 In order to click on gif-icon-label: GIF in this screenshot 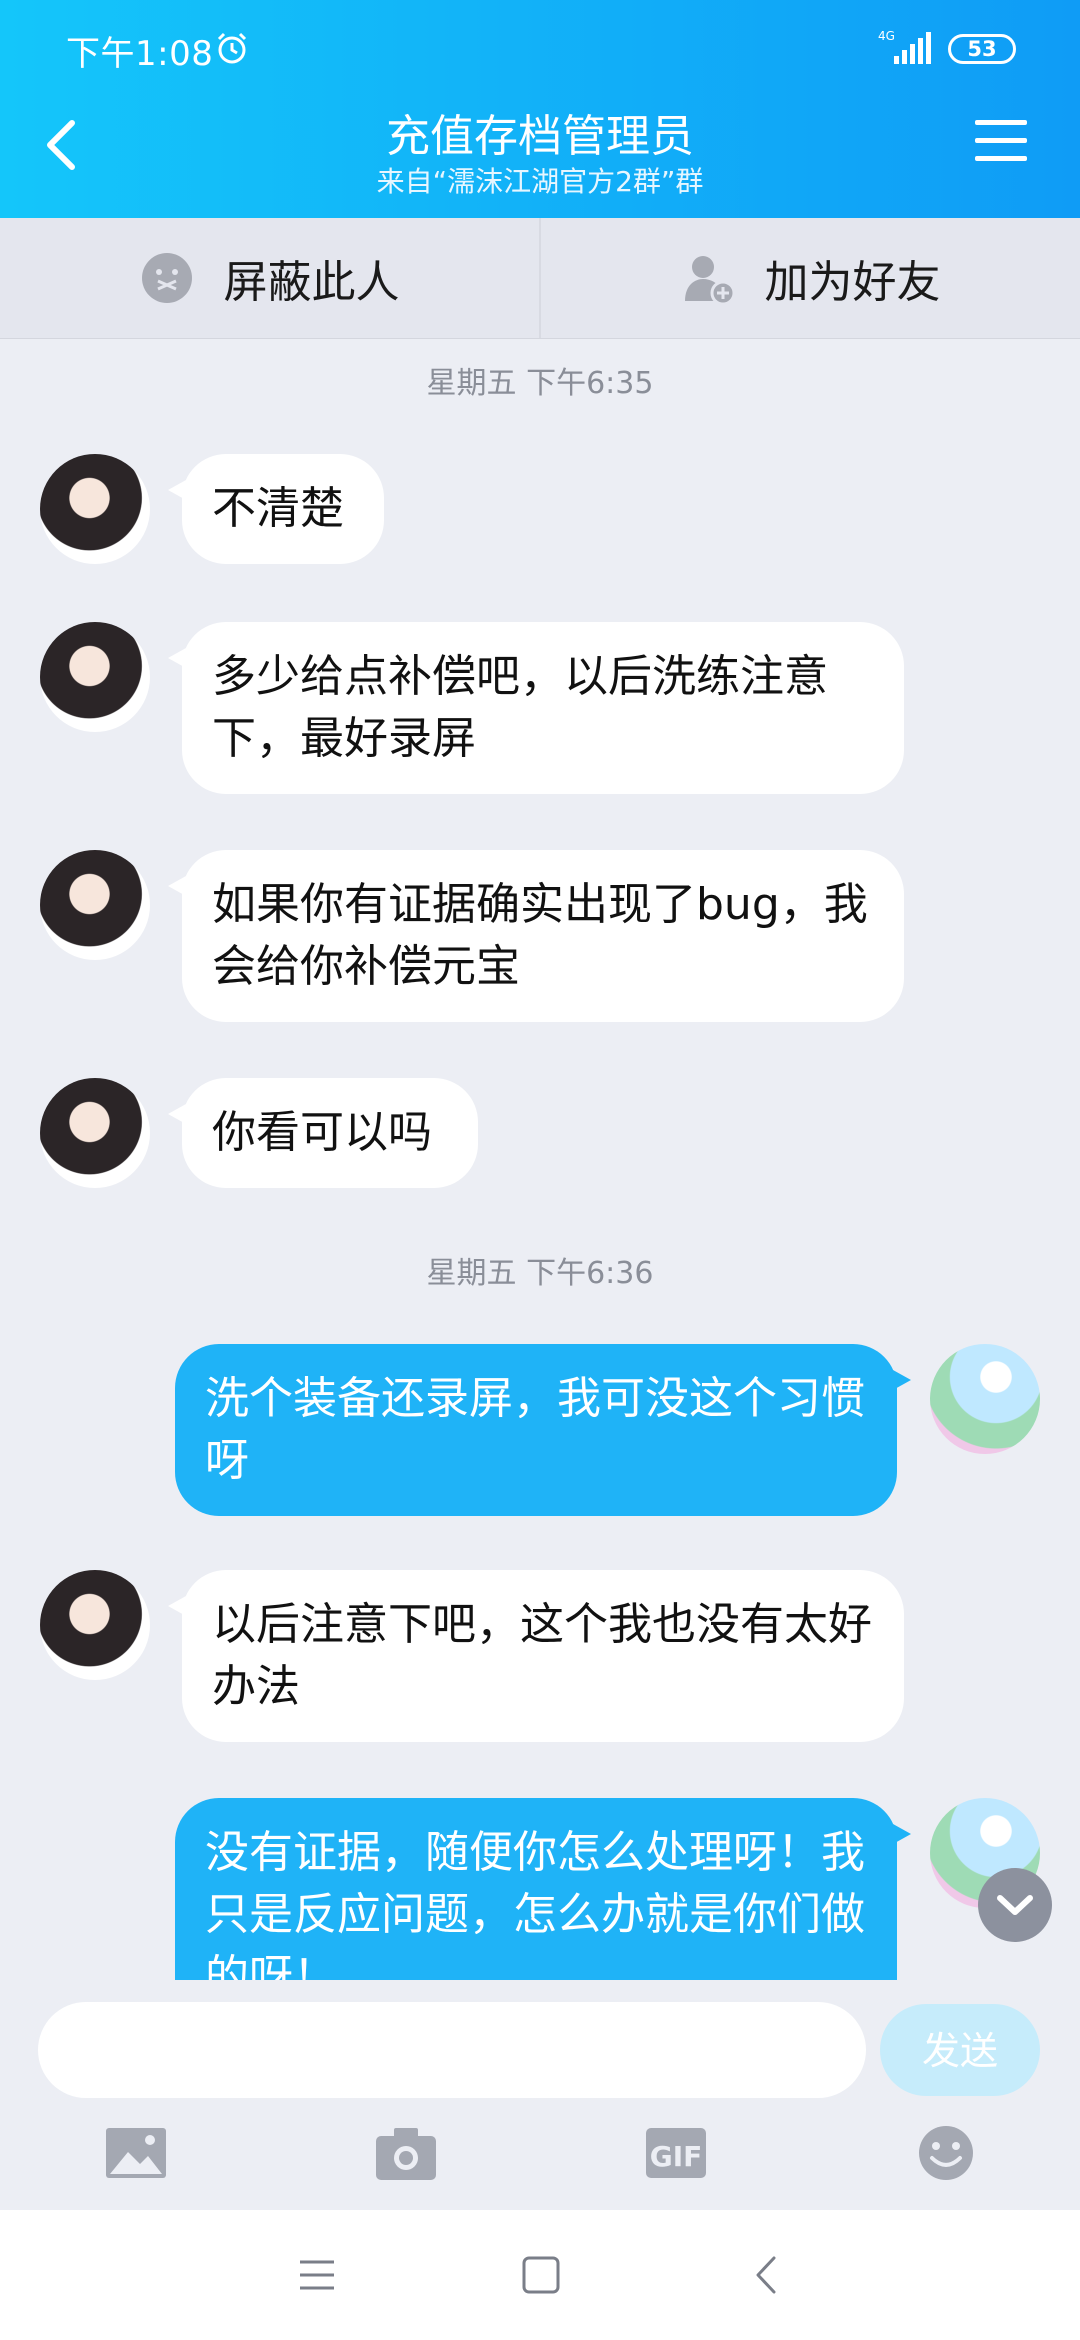, I will do `click(676, 2156)`.